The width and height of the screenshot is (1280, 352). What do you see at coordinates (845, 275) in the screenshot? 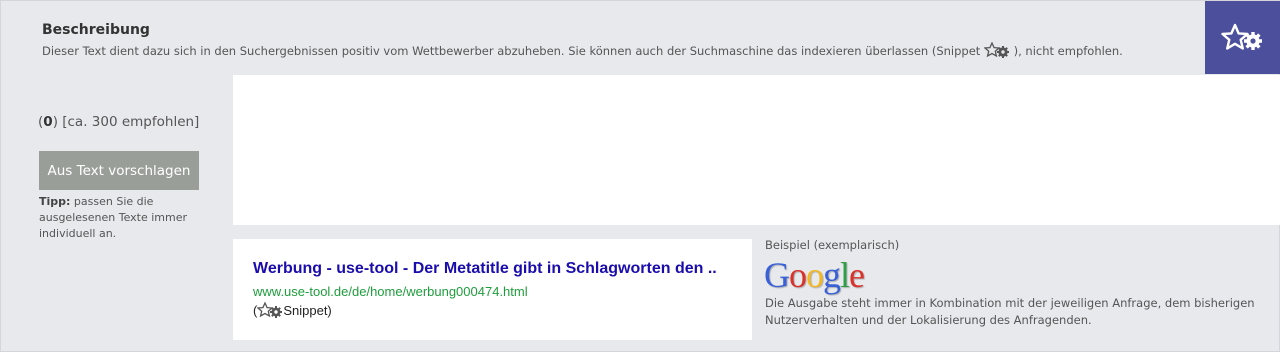
I see `google-logo-letter: l` at bounding box center [845, 275].